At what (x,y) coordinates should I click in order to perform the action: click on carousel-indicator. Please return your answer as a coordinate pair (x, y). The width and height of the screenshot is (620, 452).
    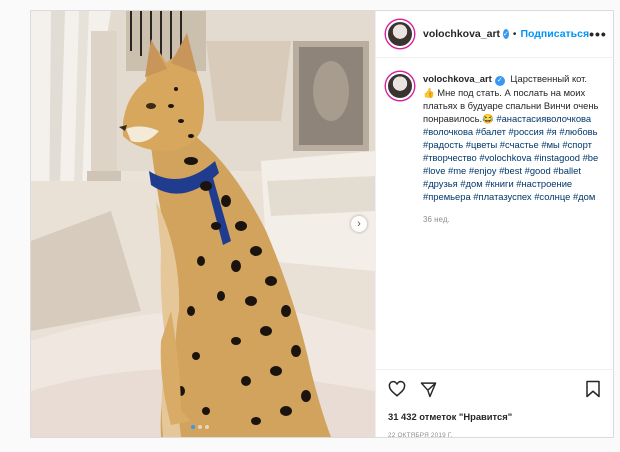
    Looking at the image, I should click on (200, 427).